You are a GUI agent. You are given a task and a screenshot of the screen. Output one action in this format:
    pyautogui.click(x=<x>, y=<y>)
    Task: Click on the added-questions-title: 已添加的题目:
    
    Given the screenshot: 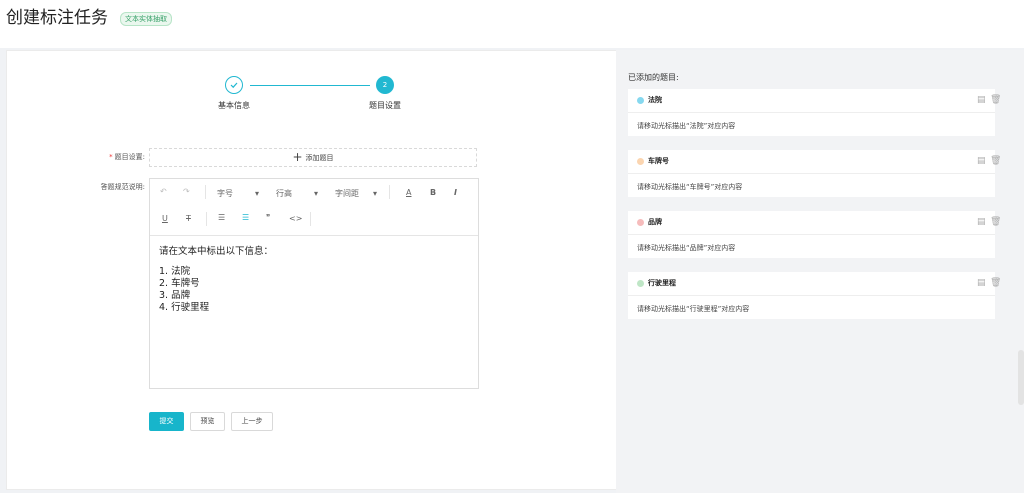 What is the action you would take?
    pyautogui.click(x=653, y=77)
    